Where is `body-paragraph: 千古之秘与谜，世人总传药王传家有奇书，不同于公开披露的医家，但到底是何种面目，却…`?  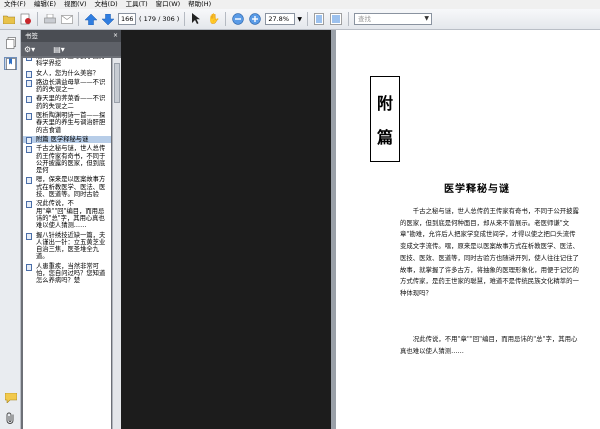
body-paragraph: 千古之秘与谜，世人总传药王传家有奇书，不同于公开披露的医家，但到底是何种面目，却… is located at coordinates (489, 252).